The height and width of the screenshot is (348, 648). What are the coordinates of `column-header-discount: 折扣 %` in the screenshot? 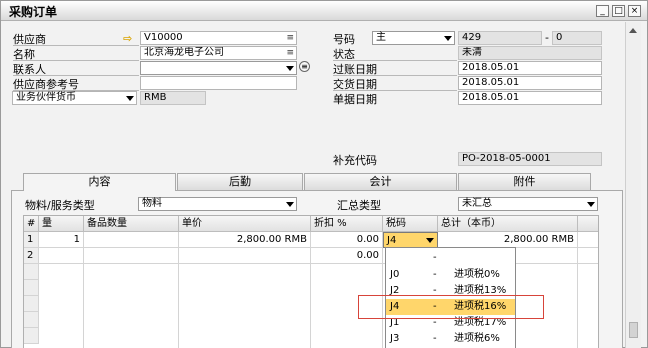 It's located at (347, 224).